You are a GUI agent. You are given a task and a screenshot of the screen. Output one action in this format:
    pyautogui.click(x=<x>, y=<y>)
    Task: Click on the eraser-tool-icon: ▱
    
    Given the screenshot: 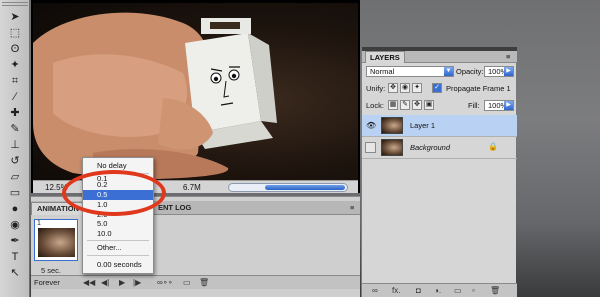 What is the action you would take?
    pyautogui.click(x=15, y=177)
    